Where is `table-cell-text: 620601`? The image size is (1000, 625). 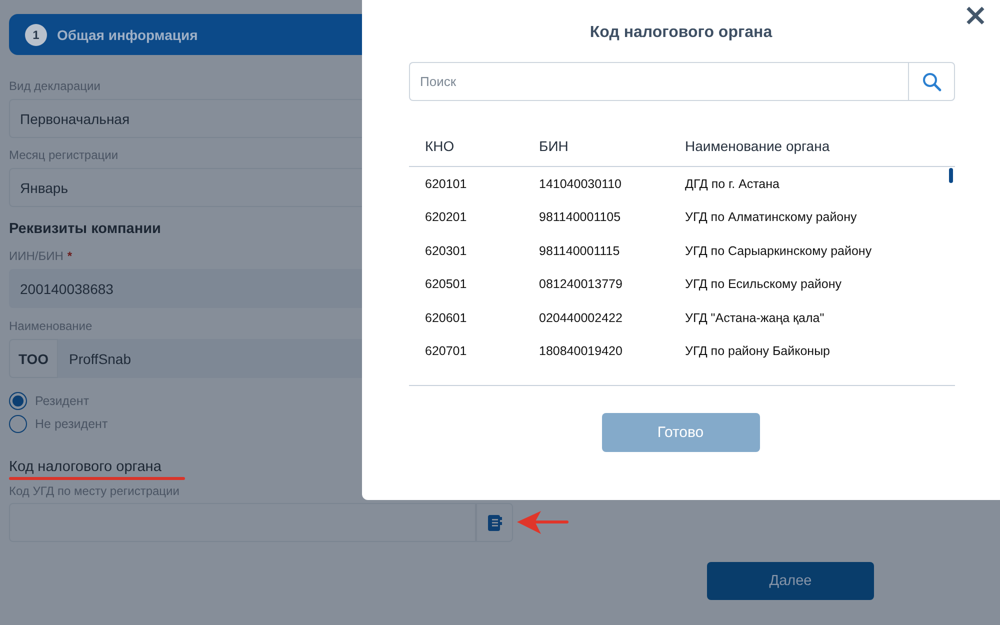
table-cell-text: 620601 is located at coordinates (446, 317).